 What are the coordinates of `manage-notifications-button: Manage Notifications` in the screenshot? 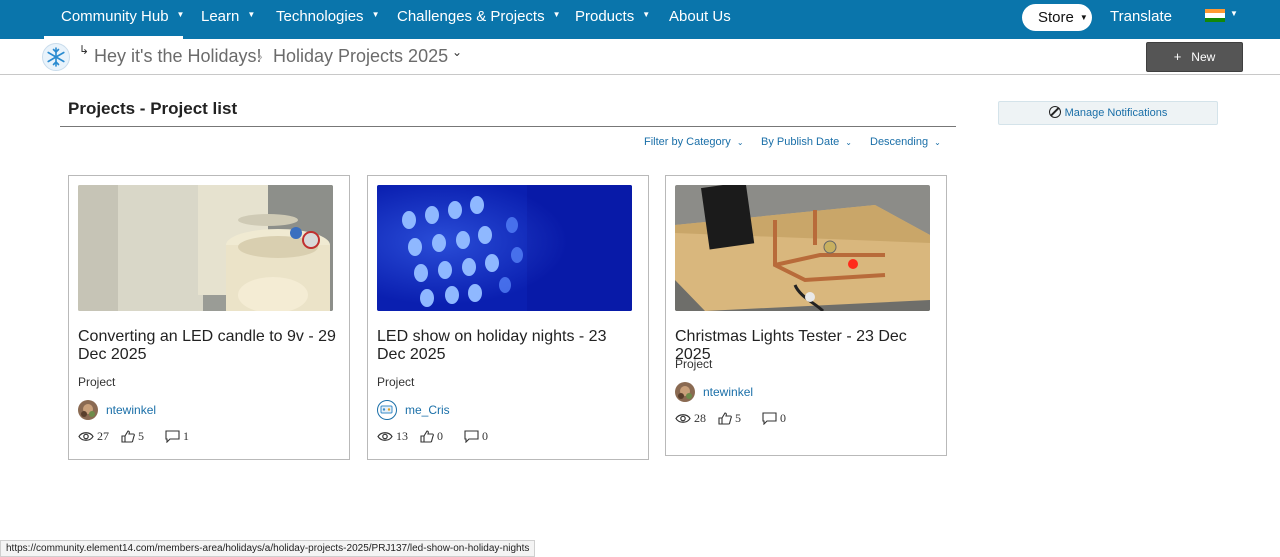 It's located at (1108, 113).